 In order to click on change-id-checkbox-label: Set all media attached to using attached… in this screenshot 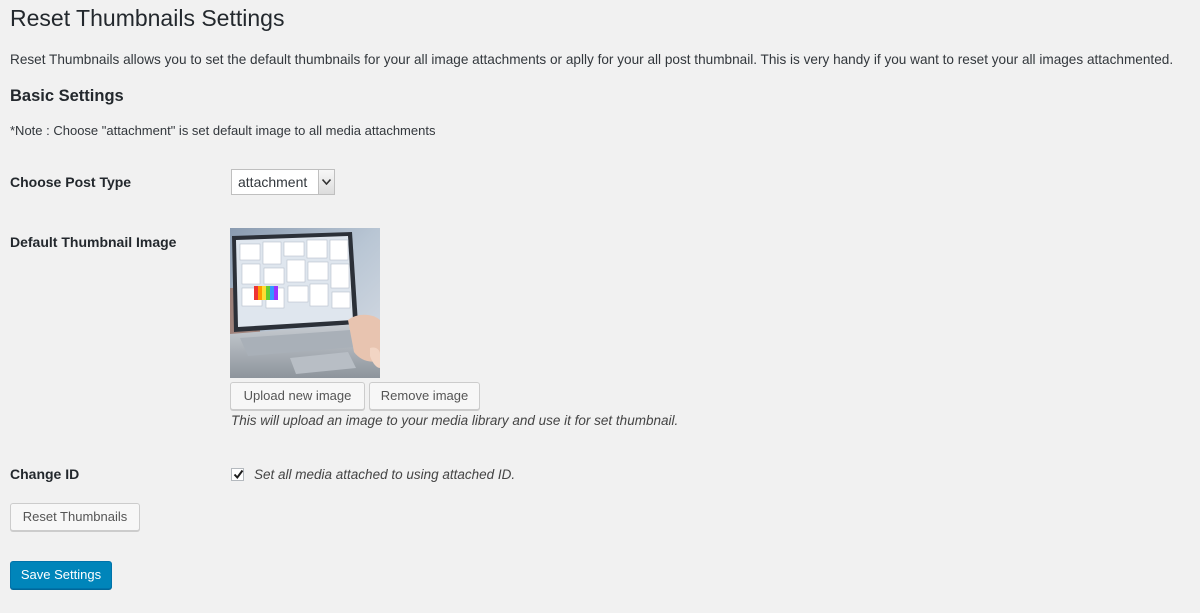, I will do `click(384, 474)`.